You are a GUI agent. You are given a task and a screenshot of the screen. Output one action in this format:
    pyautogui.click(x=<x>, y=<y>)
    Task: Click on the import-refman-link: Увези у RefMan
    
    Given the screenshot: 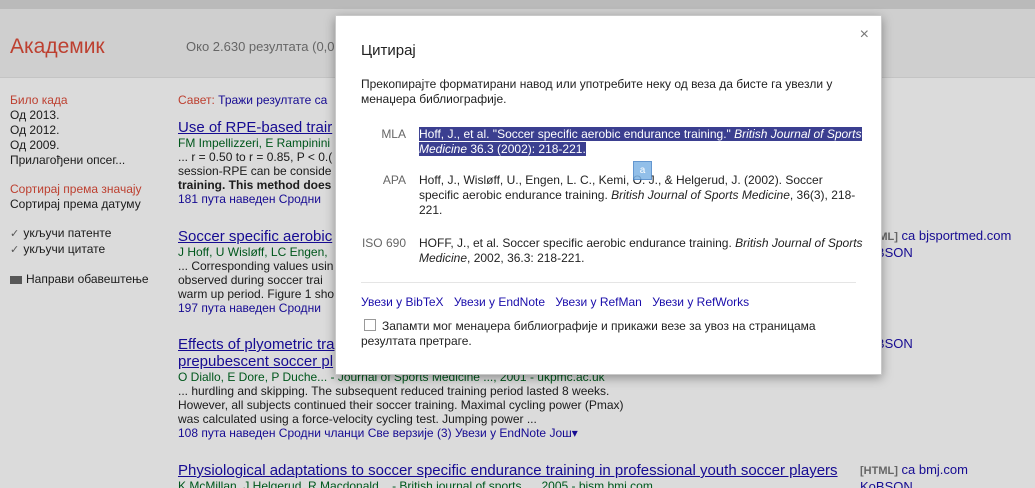 What is the action you would take?
    pyautogui.click(x=598, y=302)
    